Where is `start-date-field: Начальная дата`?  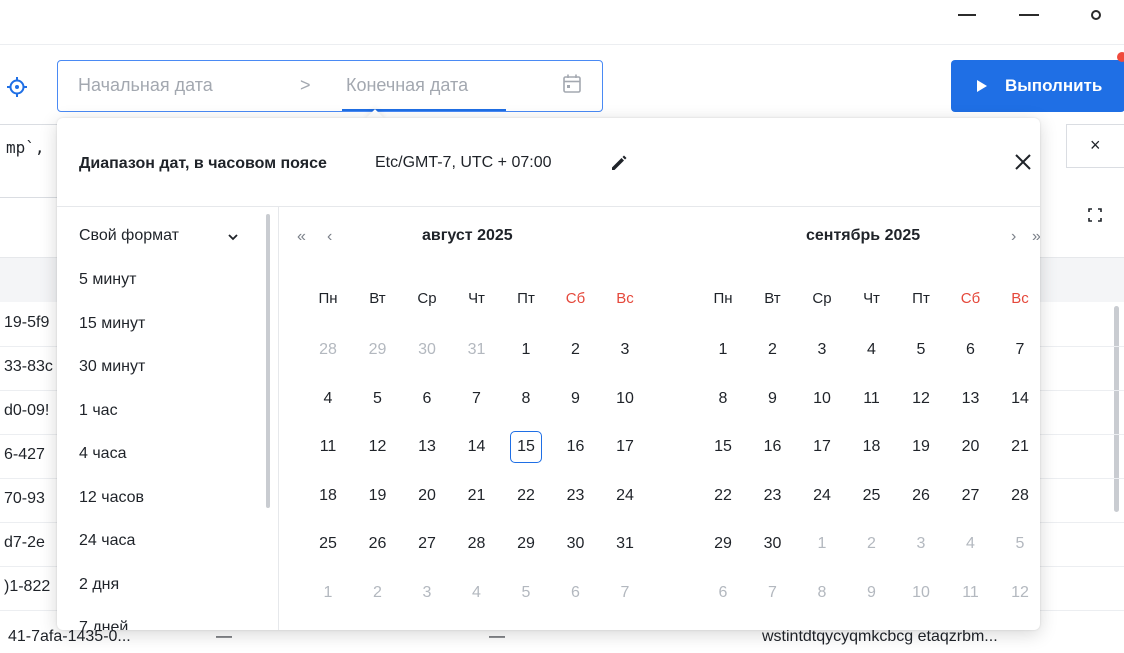 start-date-field: Начальная дата is located at coordinates (145, 85).